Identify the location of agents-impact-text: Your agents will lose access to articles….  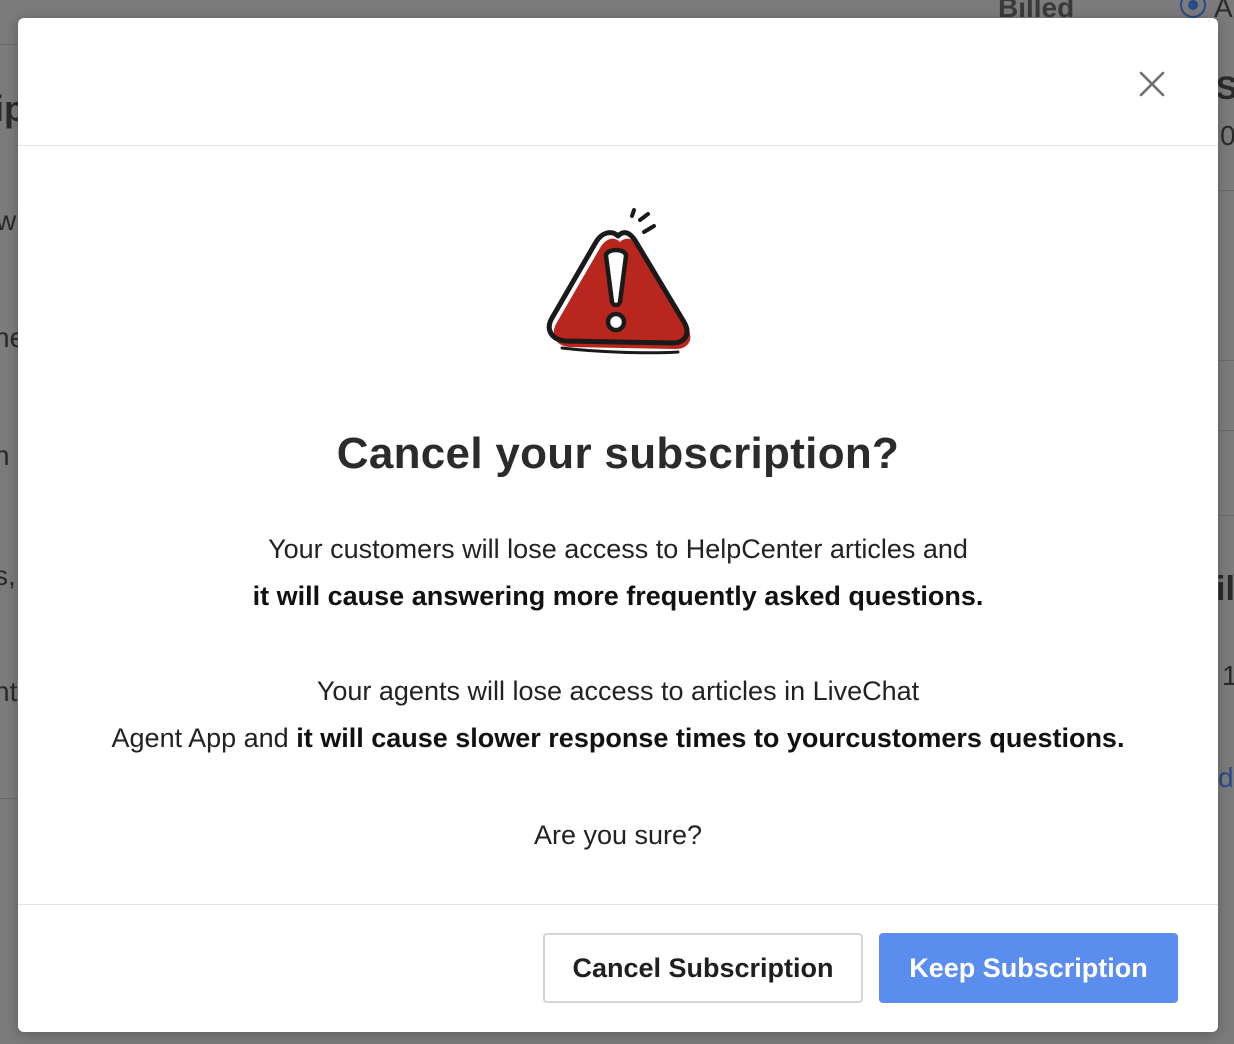
(618, 715).